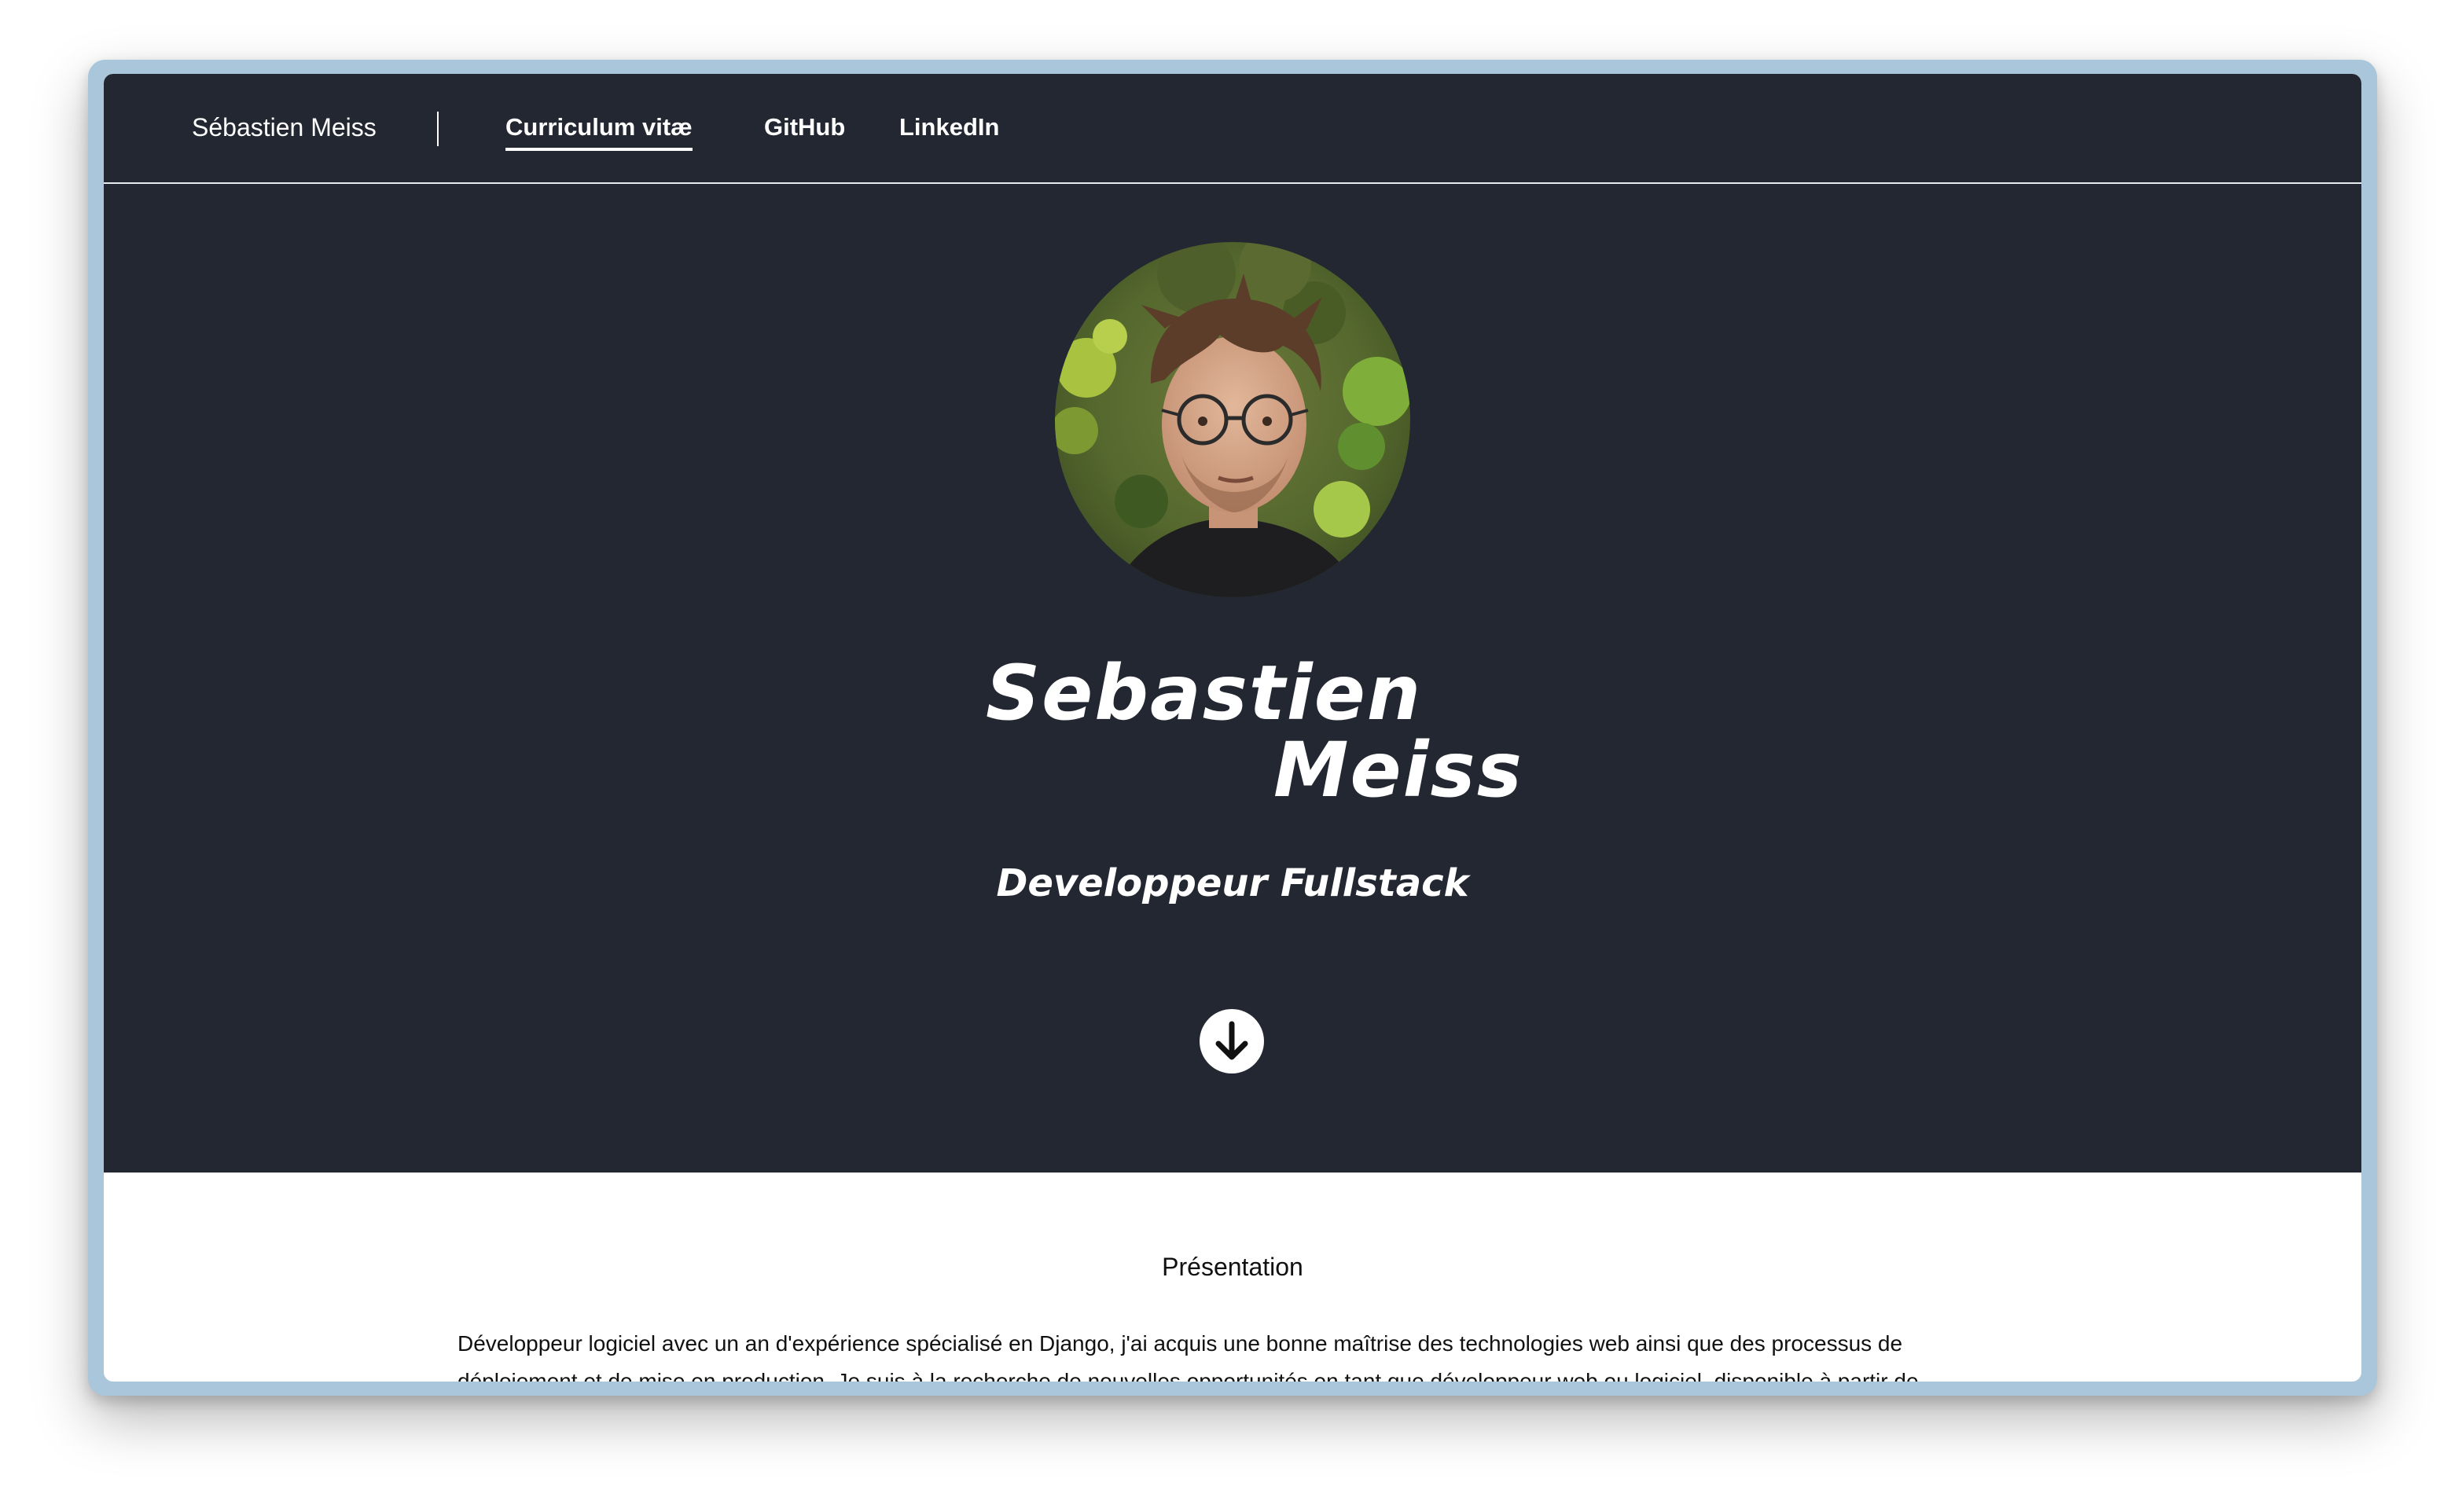  Describe the element at coordinates (284, 128) in the screenshot. I see `brand-link: Sébastien Meiss` at that location.